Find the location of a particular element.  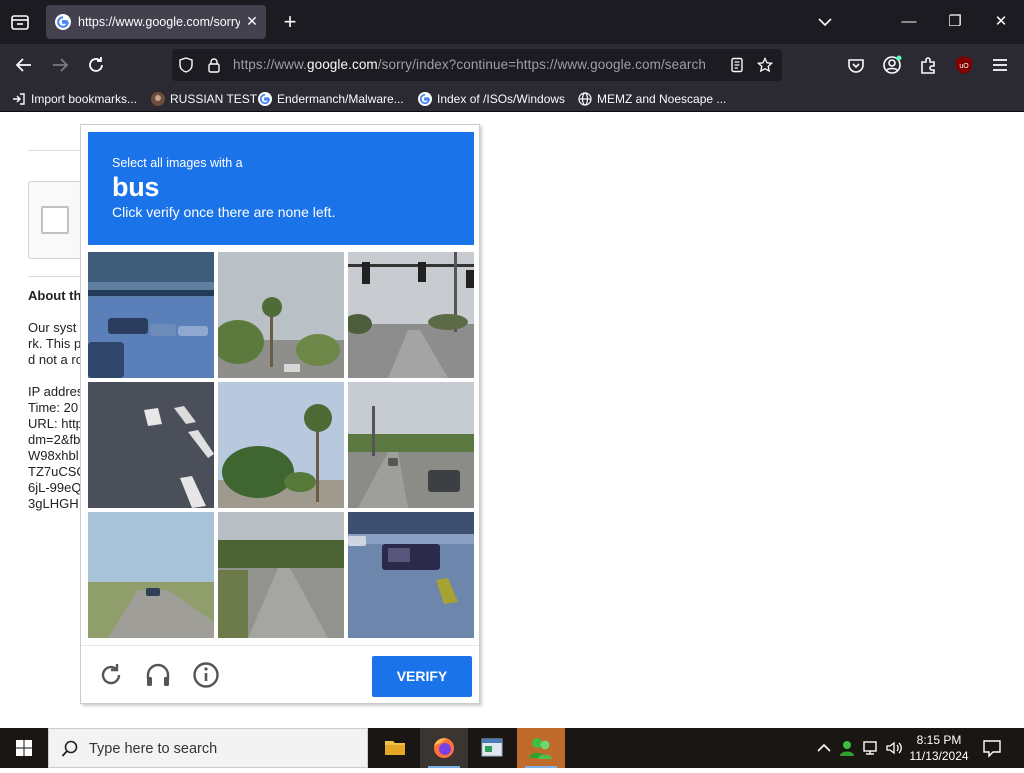

extensions-icon is located at coordinates (928, 65).